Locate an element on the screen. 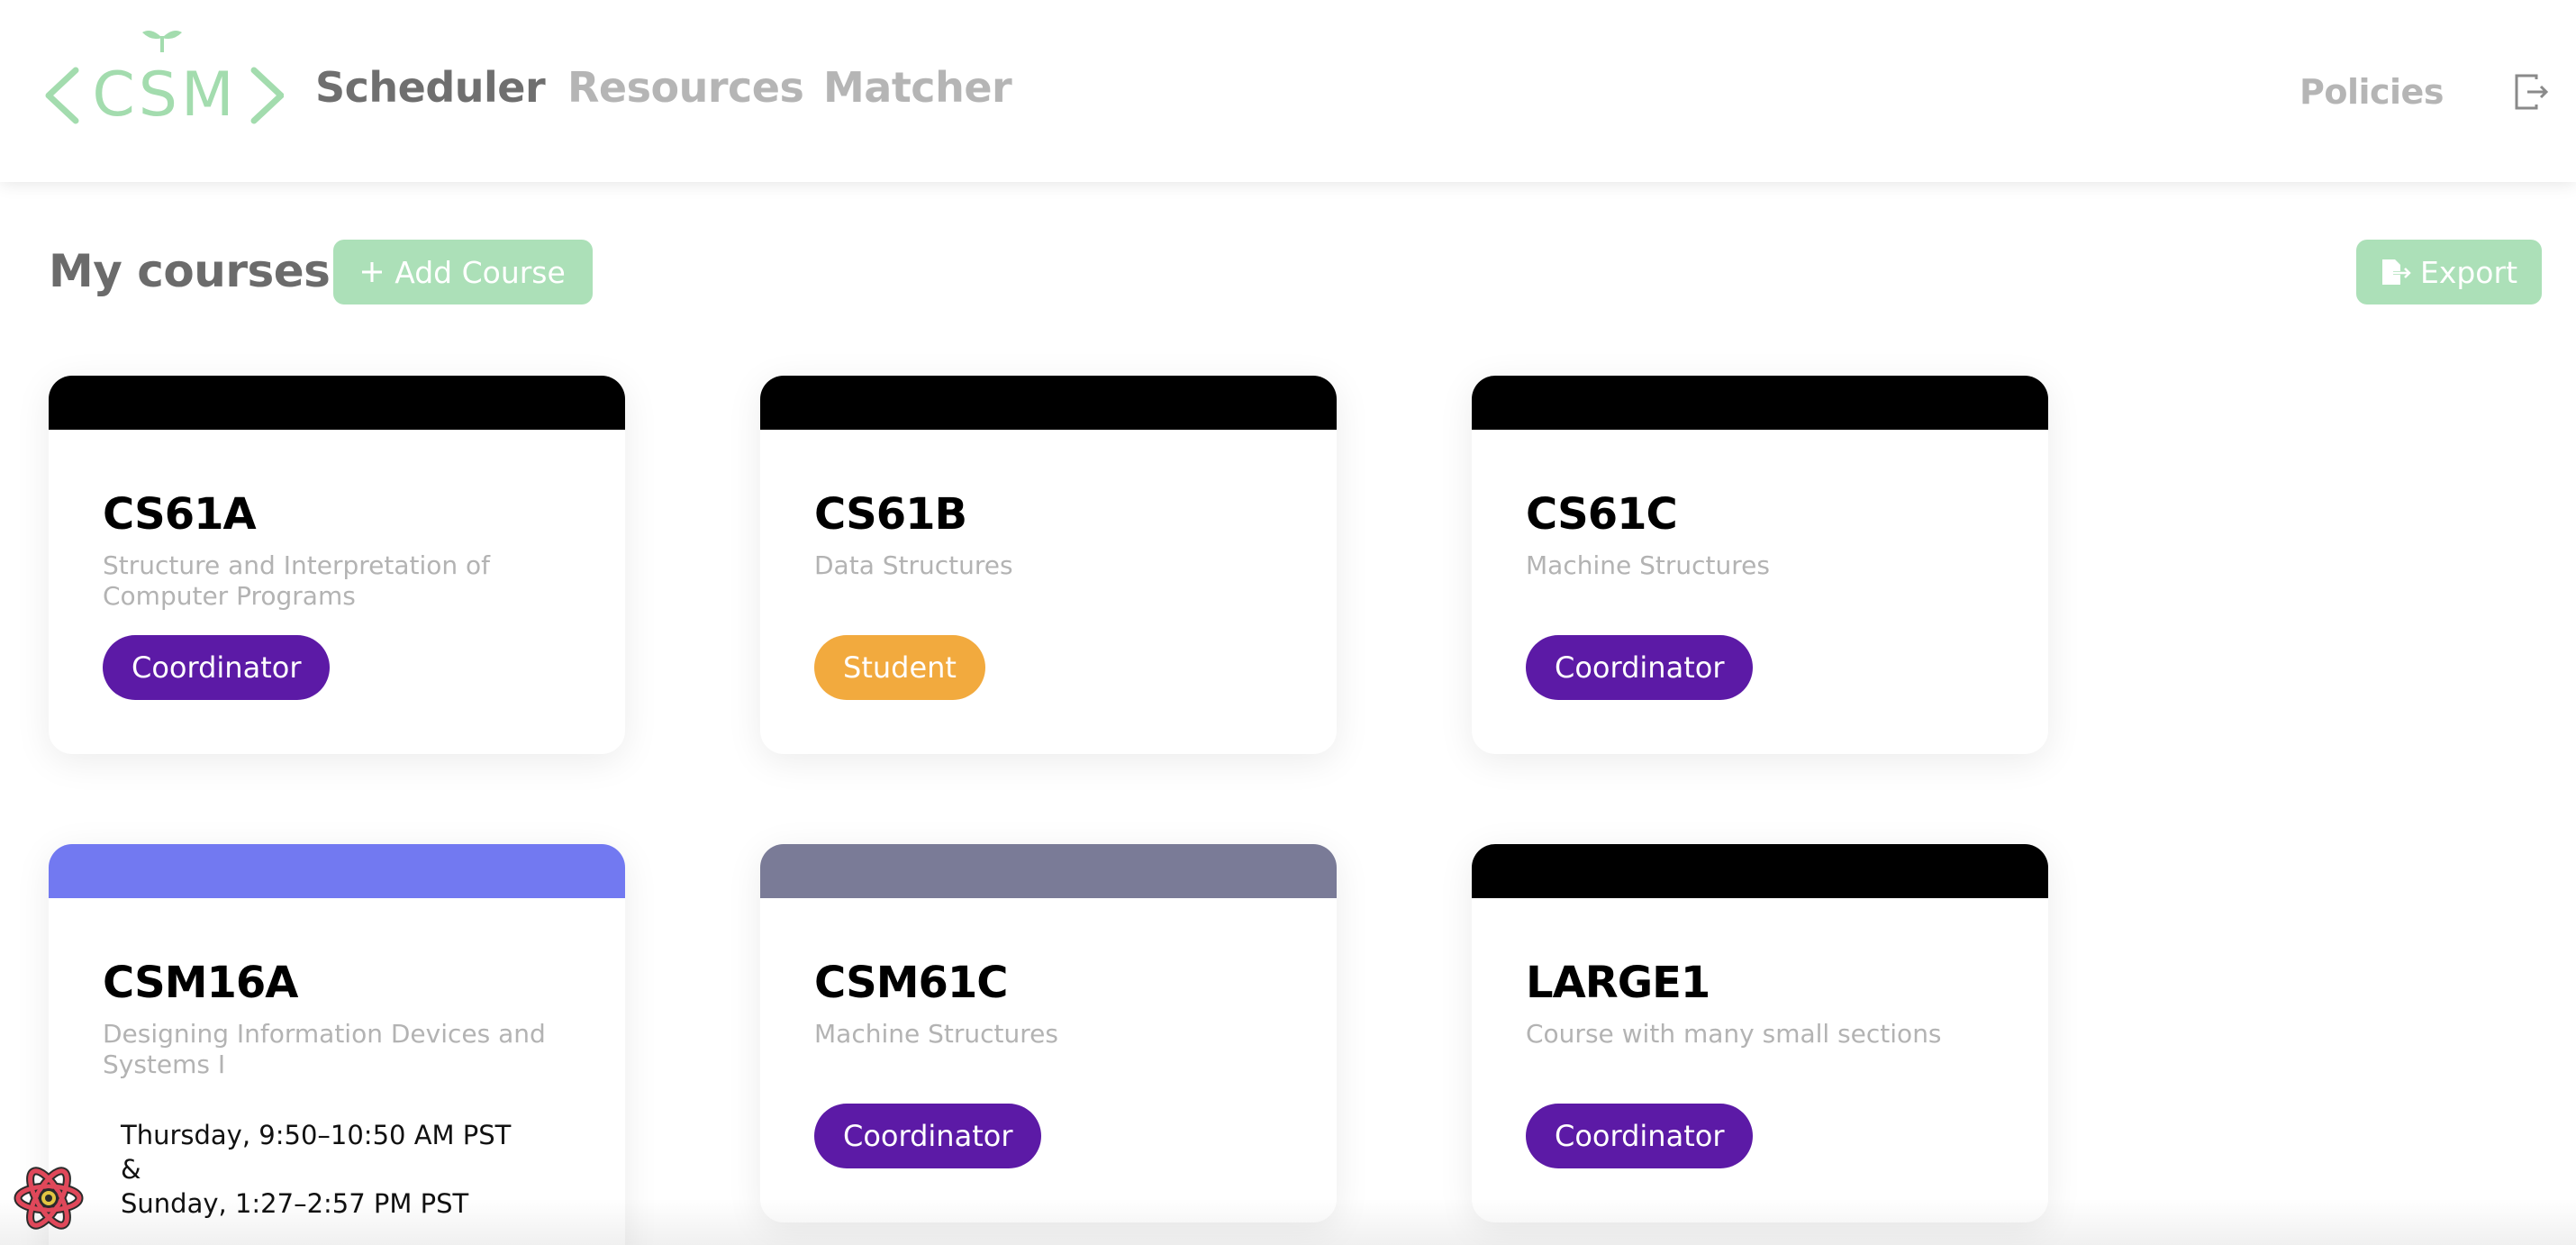 This screenshot has width=2576, height=1245. section-time: Thursday, 9:50–10:50 AM PST is located at coordinates (316, 1135).